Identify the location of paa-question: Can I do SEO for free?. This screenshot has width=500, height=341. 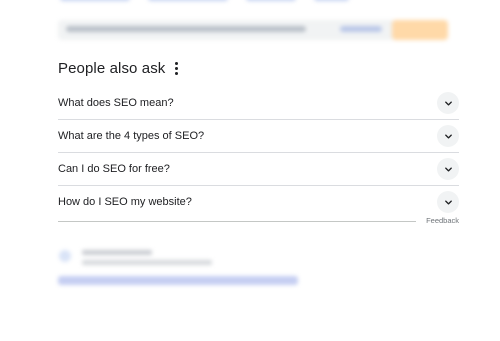
(258, 169).